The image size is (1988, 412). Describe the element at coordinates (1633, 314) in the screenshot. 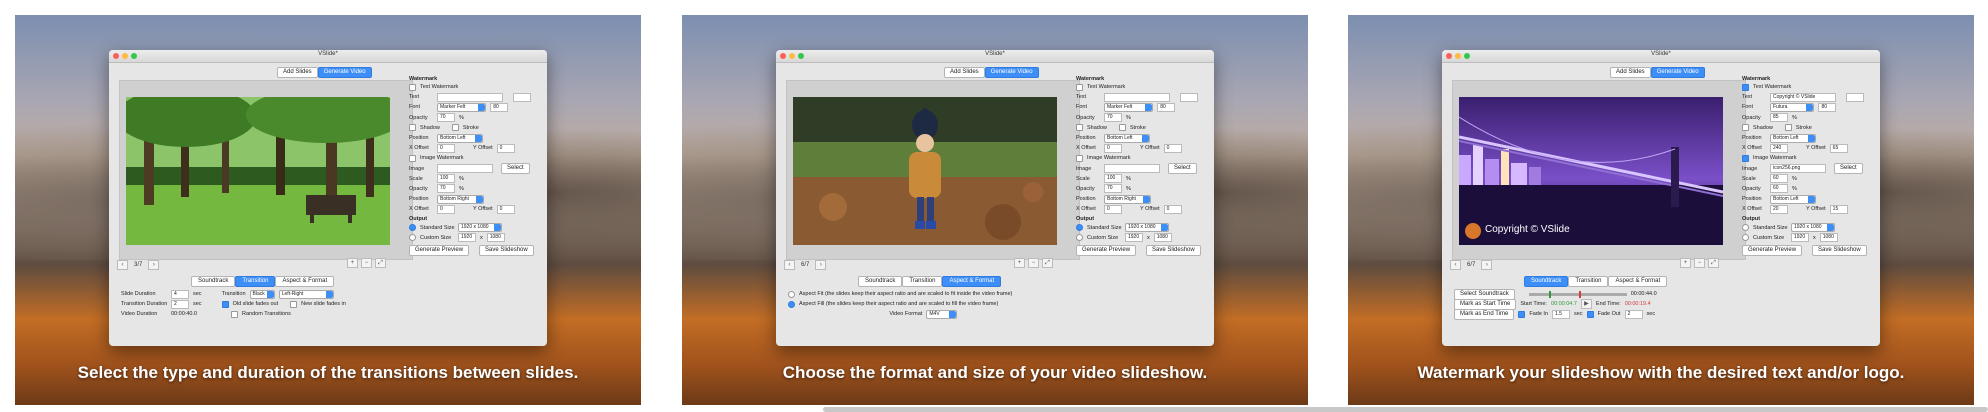

I see `fade-out-field: 2` at that location.